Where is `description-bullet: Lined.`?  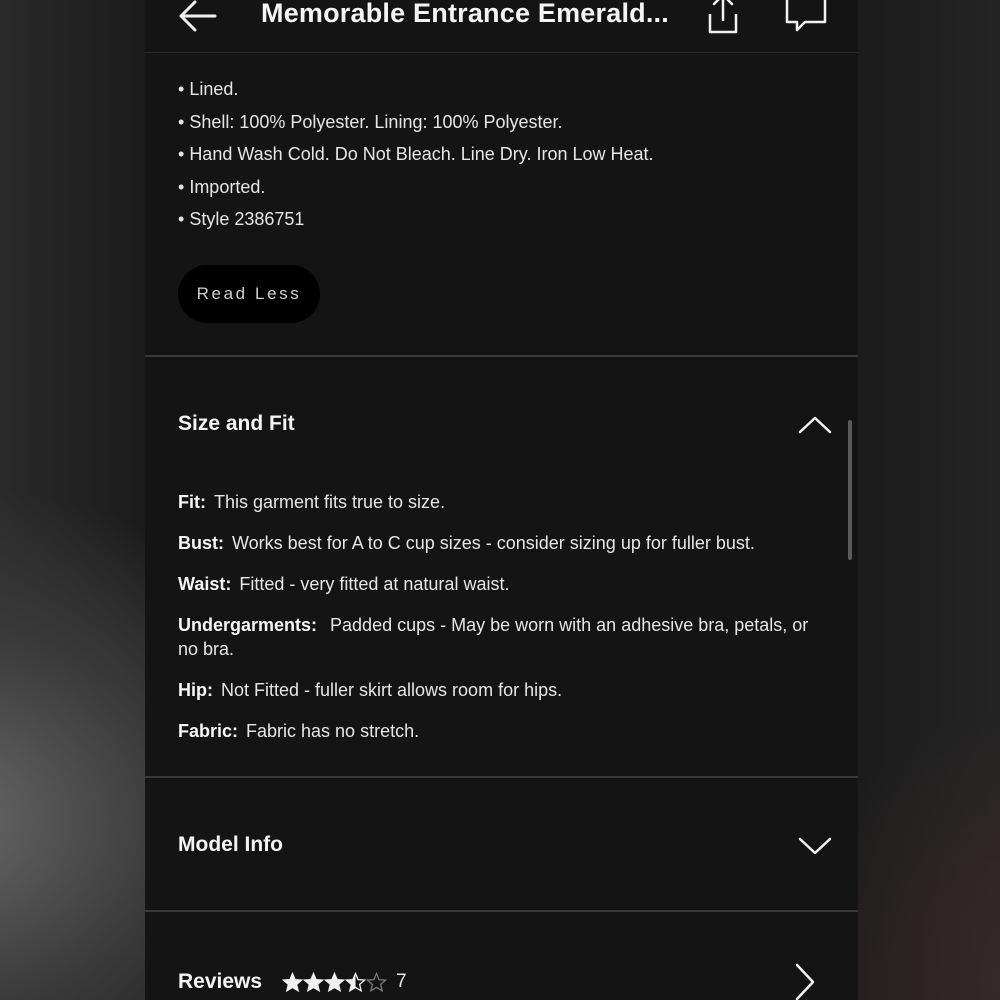 description-bullet: Lined. is located at coordinates (498, 92).